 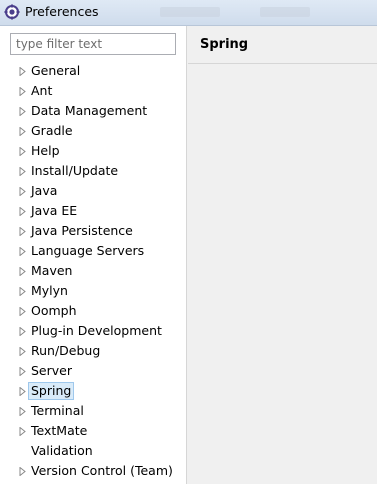 What do you see at coordinates (62, 450) in the screenshot?
I see `tree-item-label: Validation` at bounding box center [62, 450].